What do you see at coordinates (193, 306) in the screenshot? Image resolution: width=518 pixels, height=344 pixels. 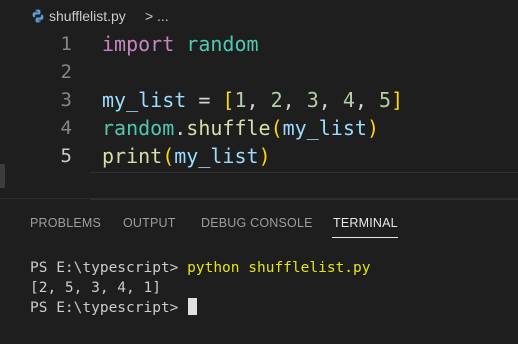 I see `terminal-cursor` at bounding box center [193, 306].